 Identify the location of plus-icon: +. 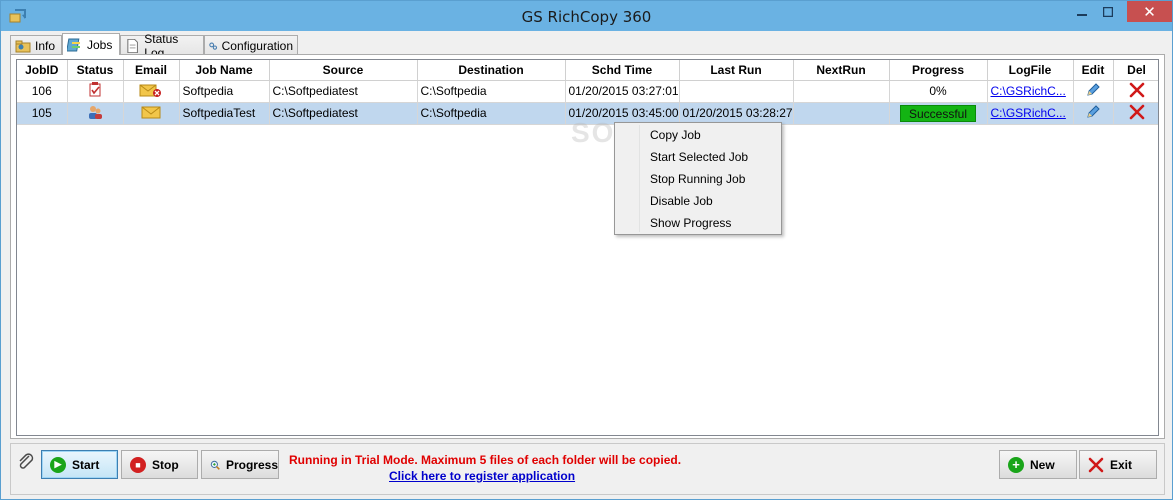
(1016, 464).